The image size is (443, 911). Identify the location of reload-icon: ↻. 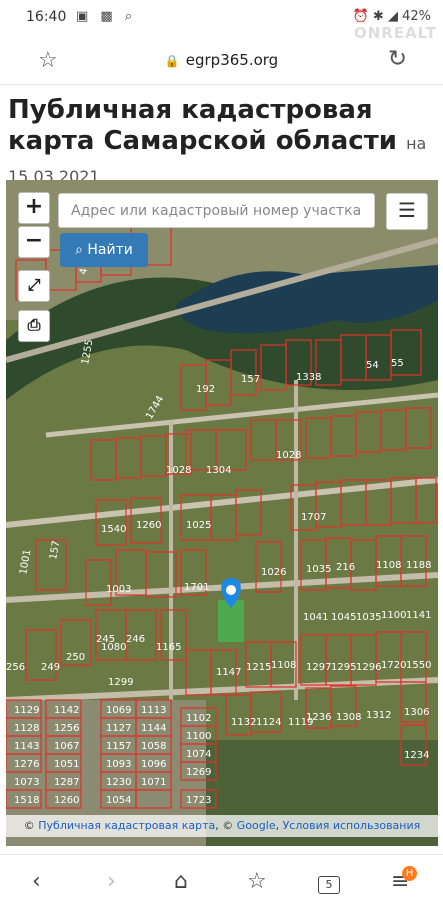
(397, 59).